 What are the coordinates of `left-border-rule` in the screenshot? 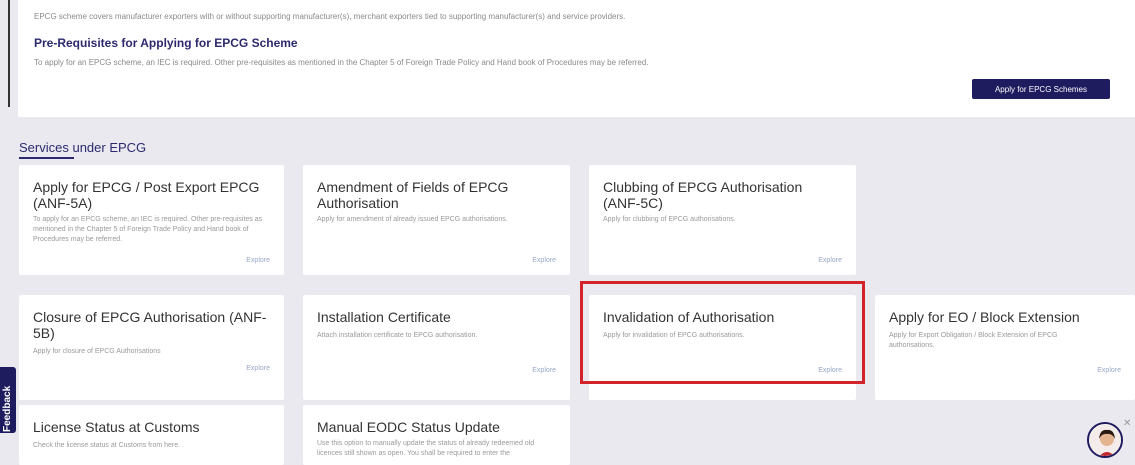 It's located at (9, 53).